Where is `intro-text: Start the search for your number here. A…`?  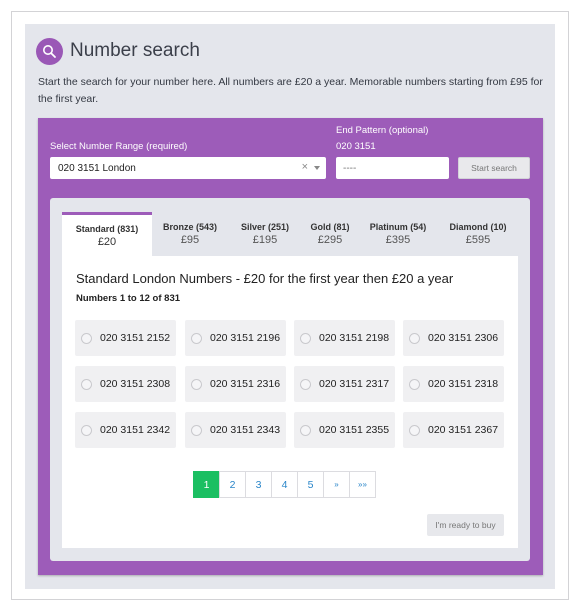 intro-text: Start the search for your number here. A… is located at coordinates (290, 90).